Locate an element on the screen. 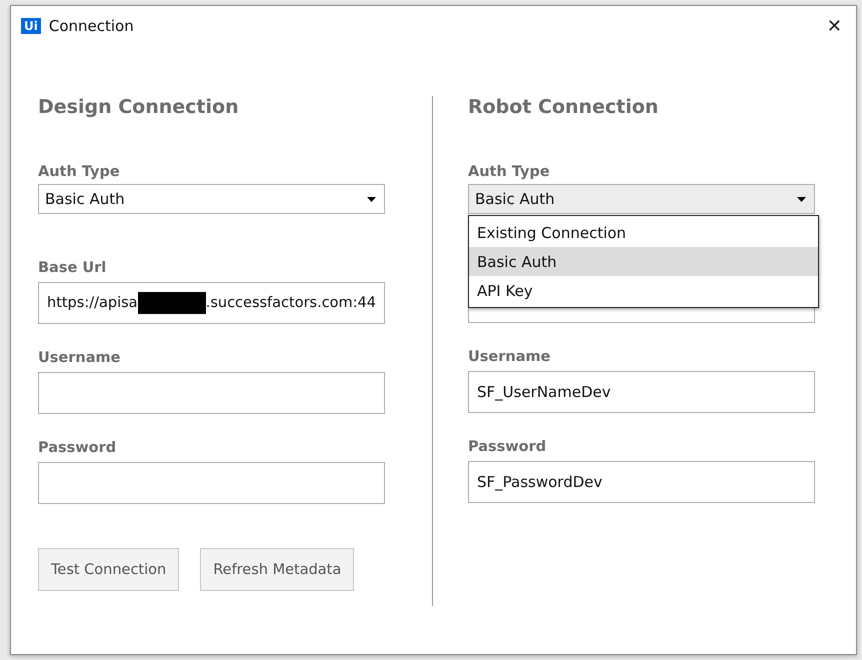  url-text: .successfactors.com:44 is located at coordinates (291, 303).